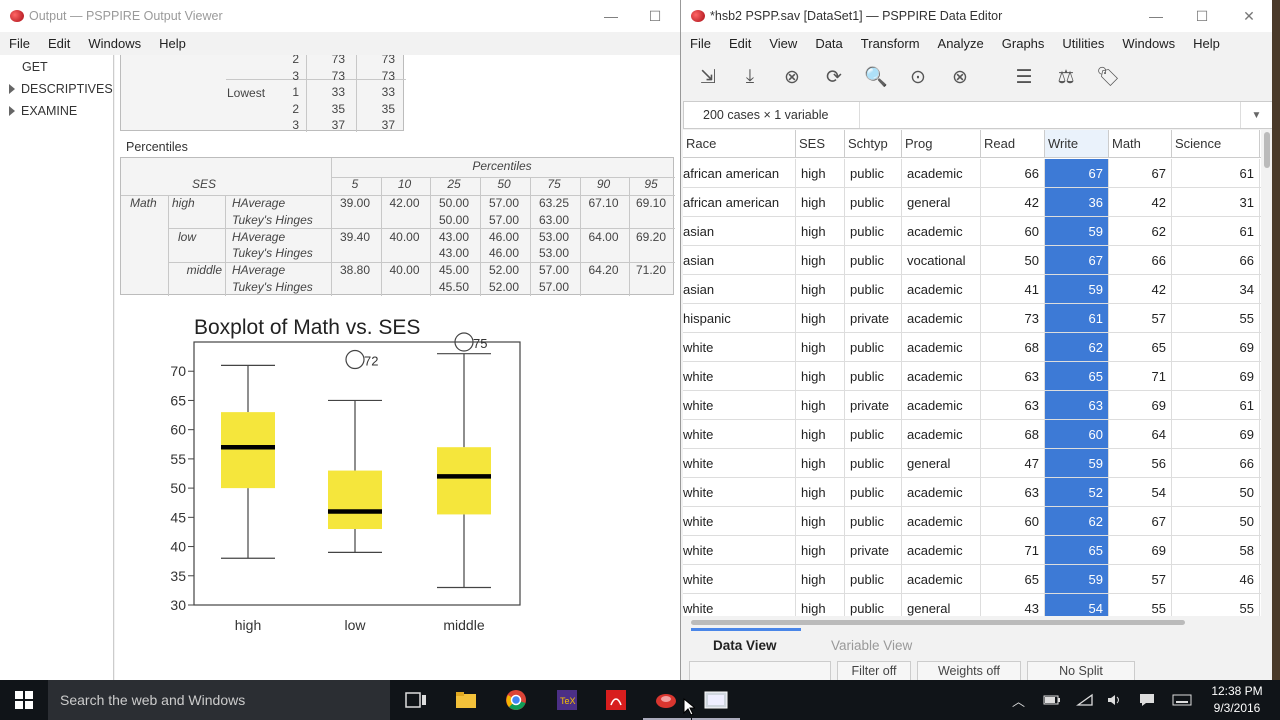 Image resolution: width=1280 pixels, height=720 pixels. What do you see at coordinates (1216, 202) in the screenshot?
I see `data-cell: 31` at bounding box center [1216, 202].